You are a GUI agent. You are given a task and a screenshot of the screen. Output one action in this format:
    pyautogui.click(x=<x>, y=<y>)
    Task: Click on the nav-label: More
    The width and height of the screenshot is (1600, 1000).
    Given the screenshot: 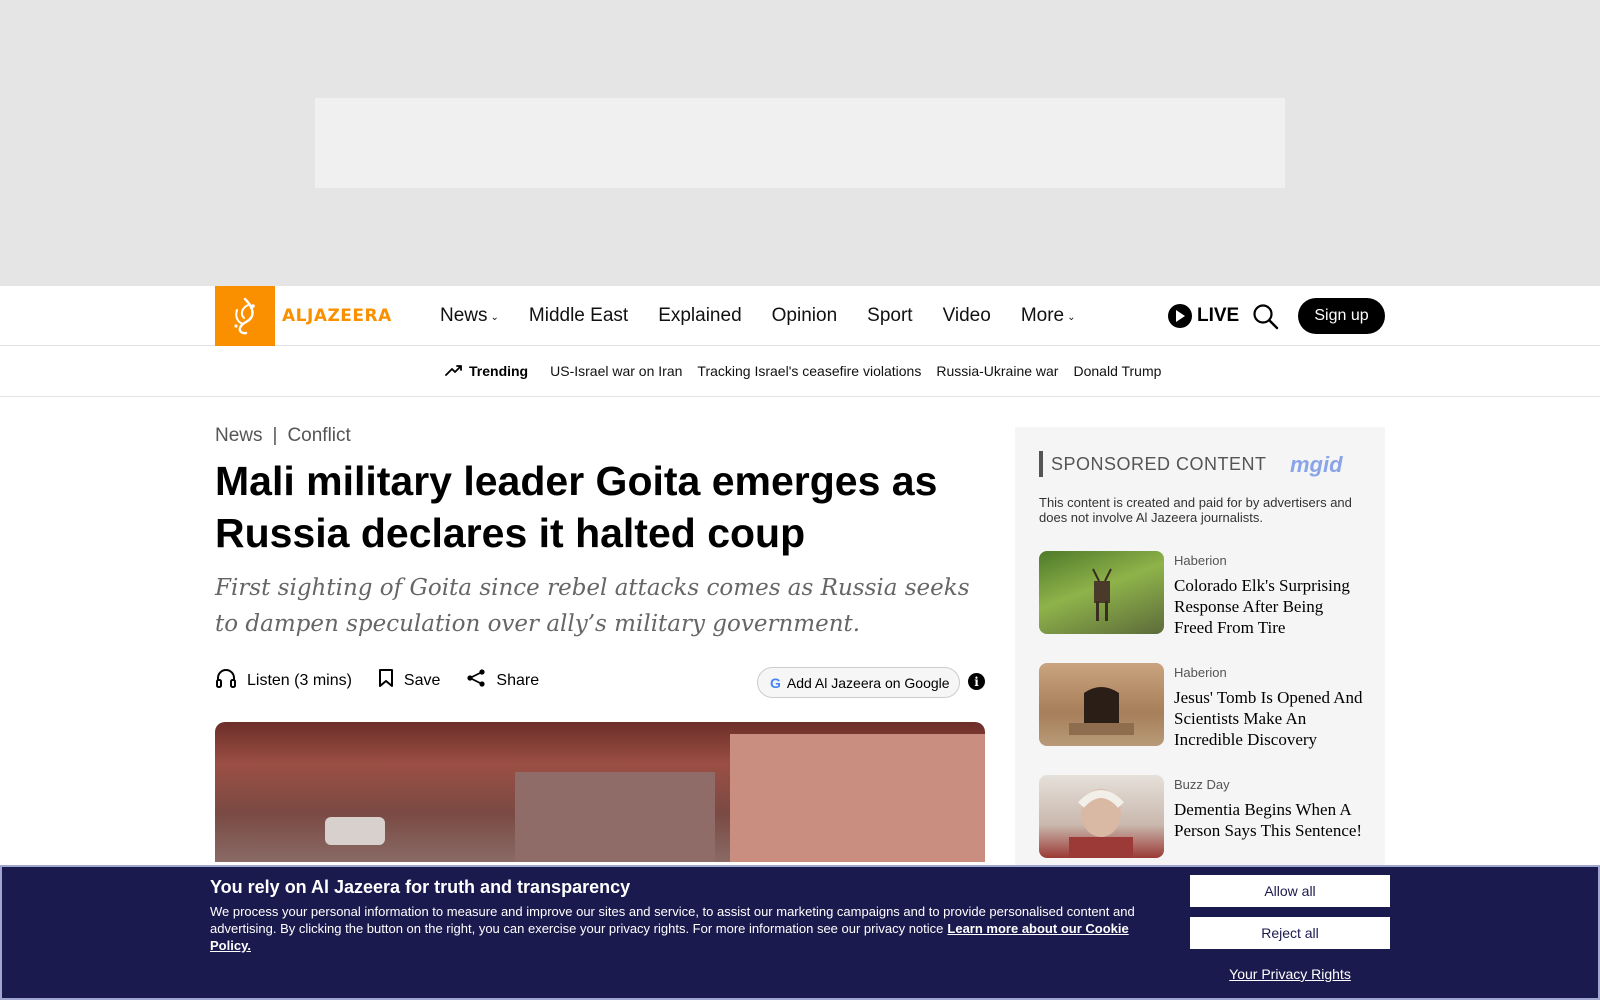 What is the action you would take?
    pyautogui.click(x=1042, y=315)
    